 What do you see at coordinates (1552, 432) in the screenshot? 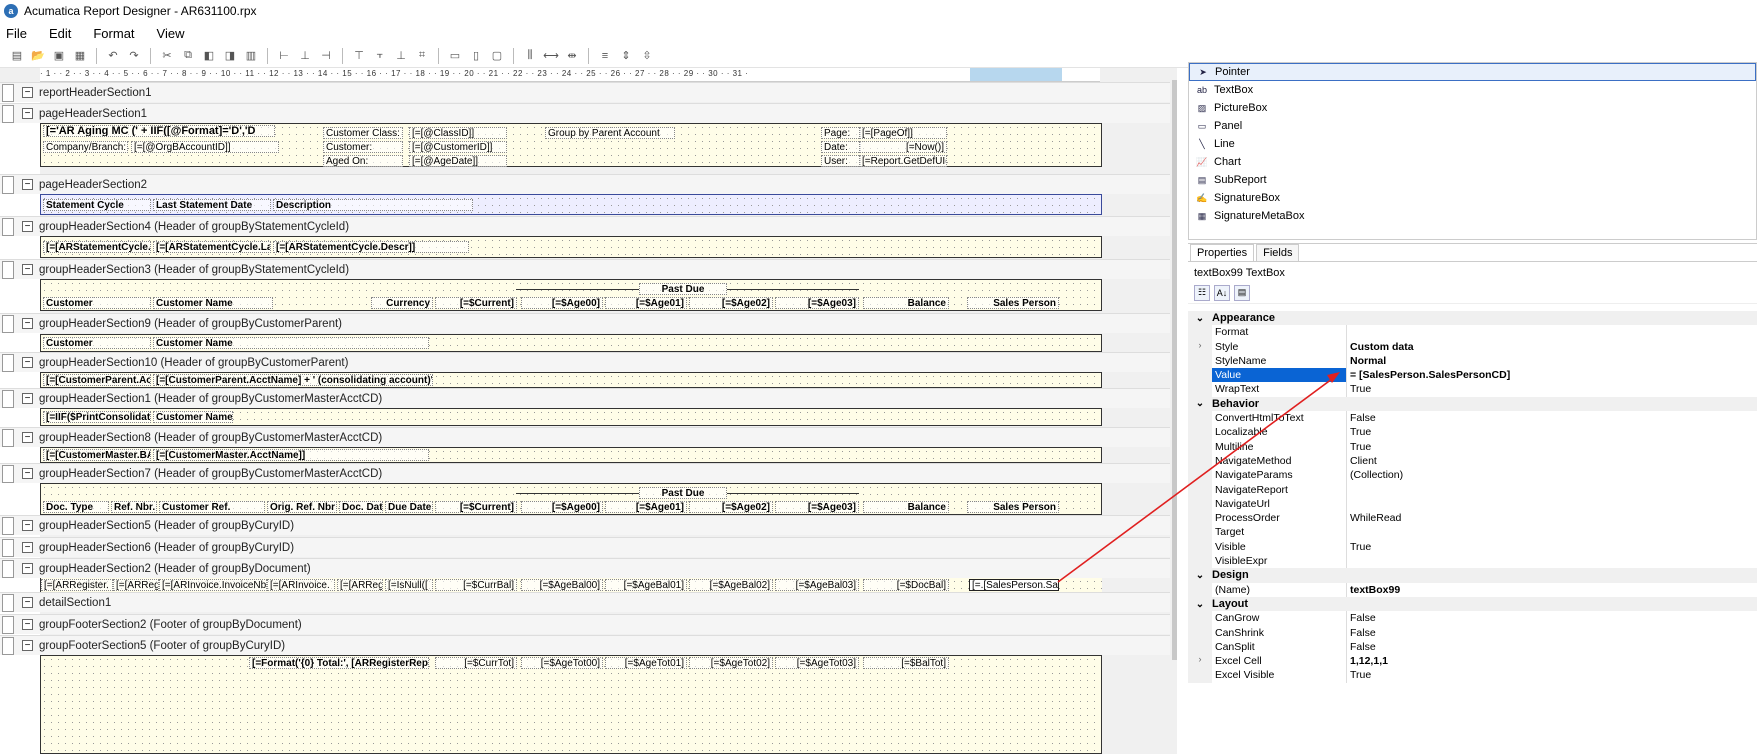
I see `property-value: True` at bounding box center [1552, 432].